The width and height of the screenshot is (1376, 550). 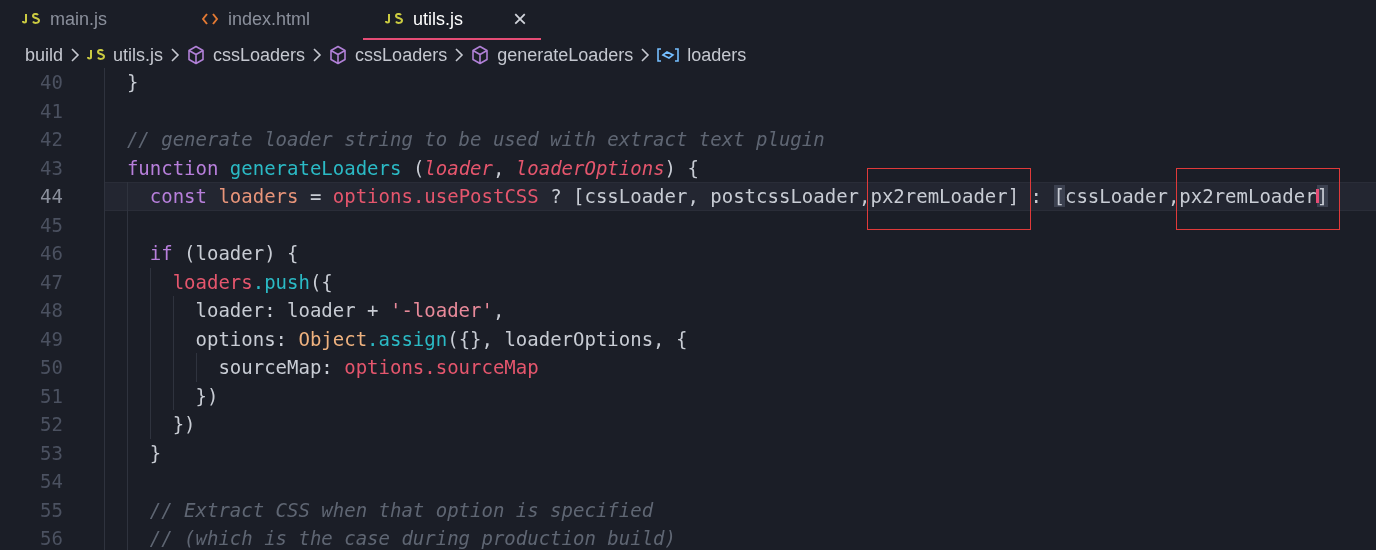 I want to click on editor-tab: utils.js ×, so click(x=452, y=20).